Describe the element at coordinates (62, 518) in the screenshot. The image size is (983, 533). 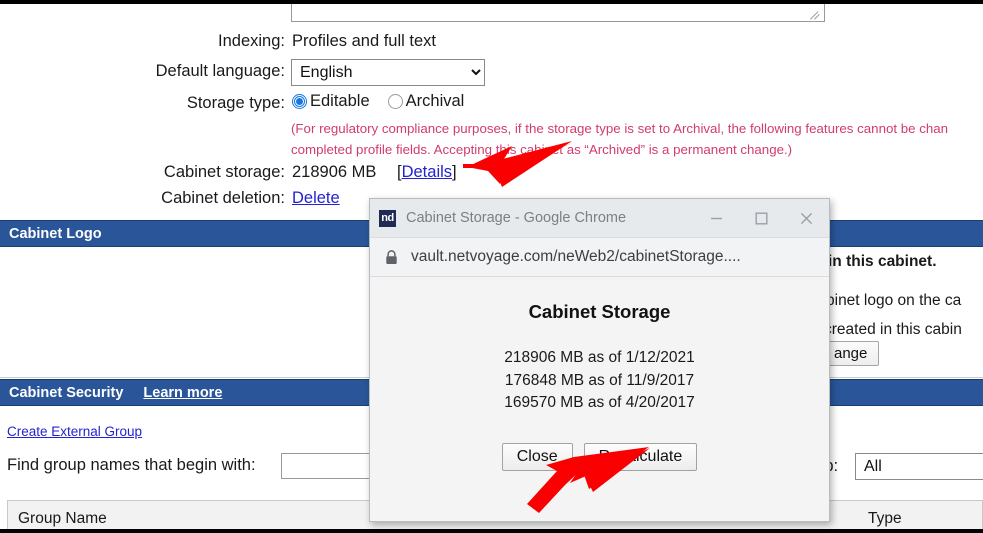
I see `column-header-group-name: Group Name` at that location.